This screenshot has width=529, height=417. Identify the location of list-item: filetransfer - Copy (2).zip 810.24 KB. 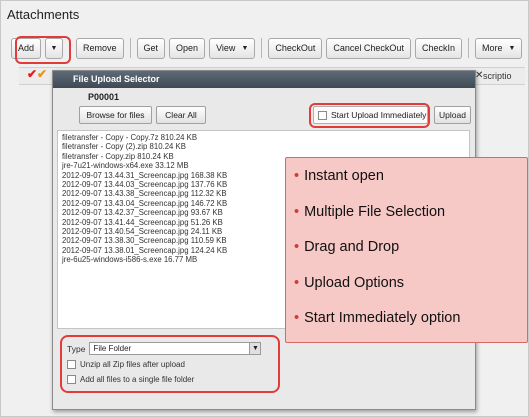
(263, 146).